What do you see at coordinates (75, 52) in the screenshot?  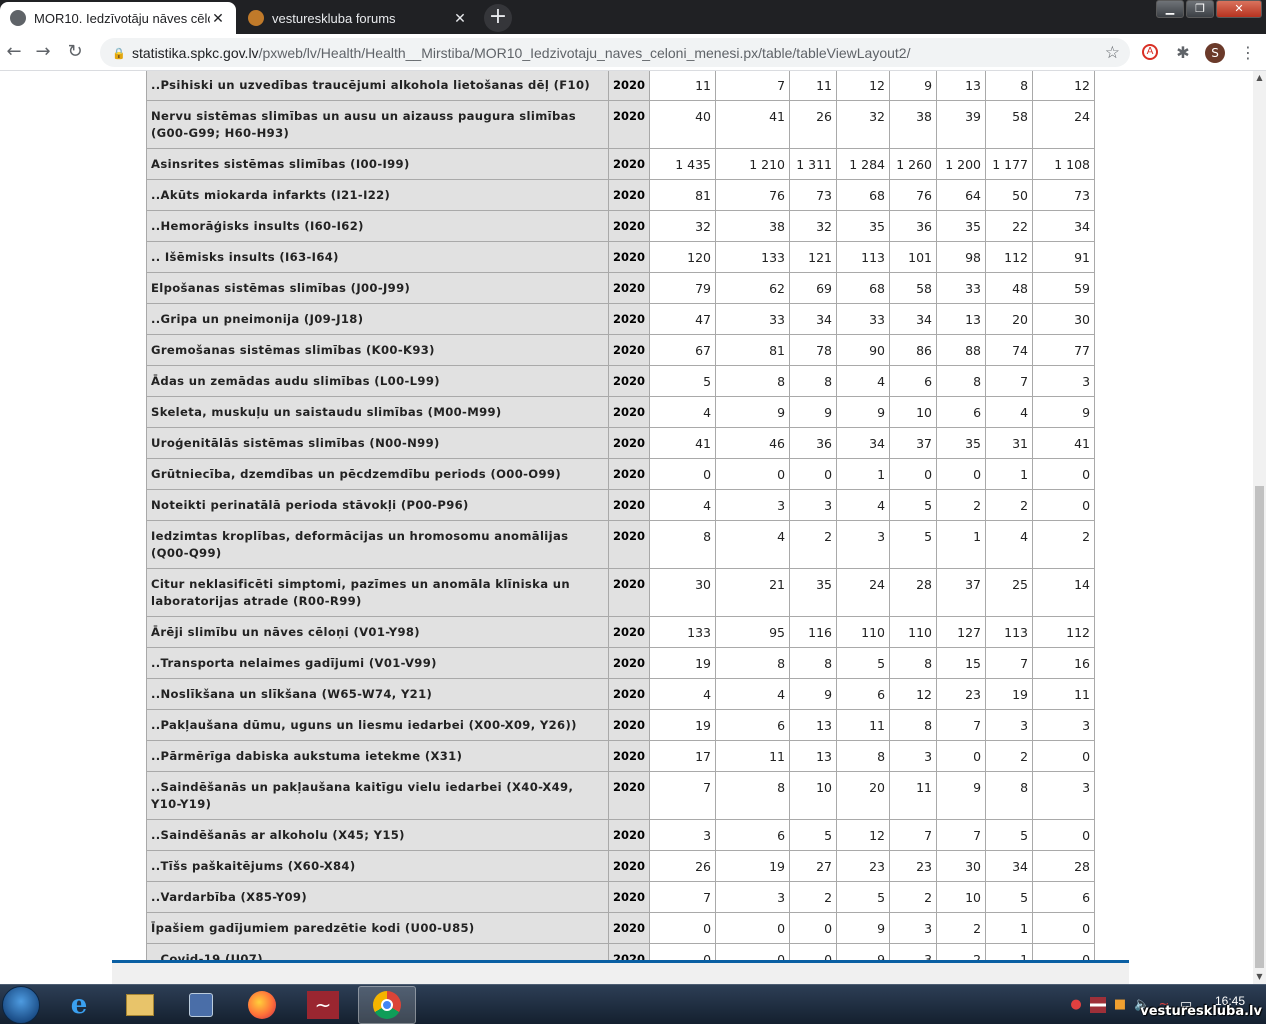 I see `reload-icon: ↻` at bounding box center [75, 52].